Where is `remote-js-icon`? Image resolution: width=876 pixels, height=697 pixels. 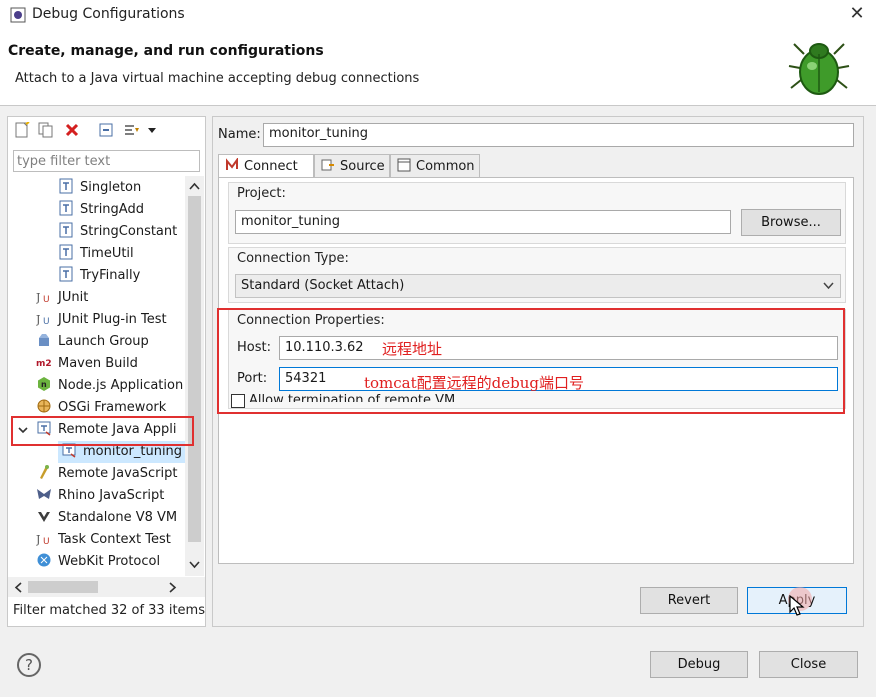
remote-js-icon is located at coordinates (44, 472).